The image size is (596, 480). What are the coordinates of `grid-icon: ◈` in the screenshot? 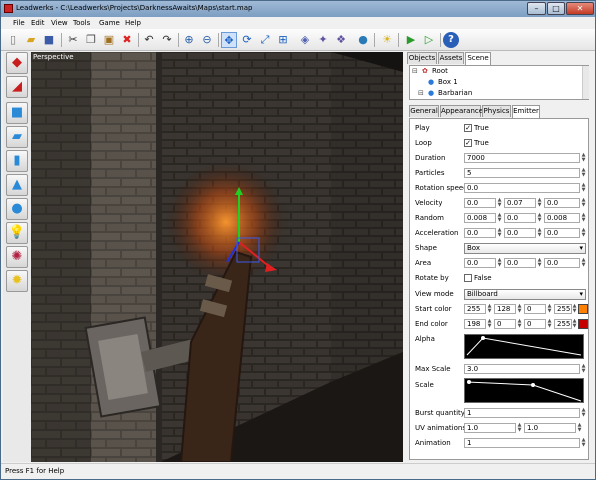 It's located at (305, 40).